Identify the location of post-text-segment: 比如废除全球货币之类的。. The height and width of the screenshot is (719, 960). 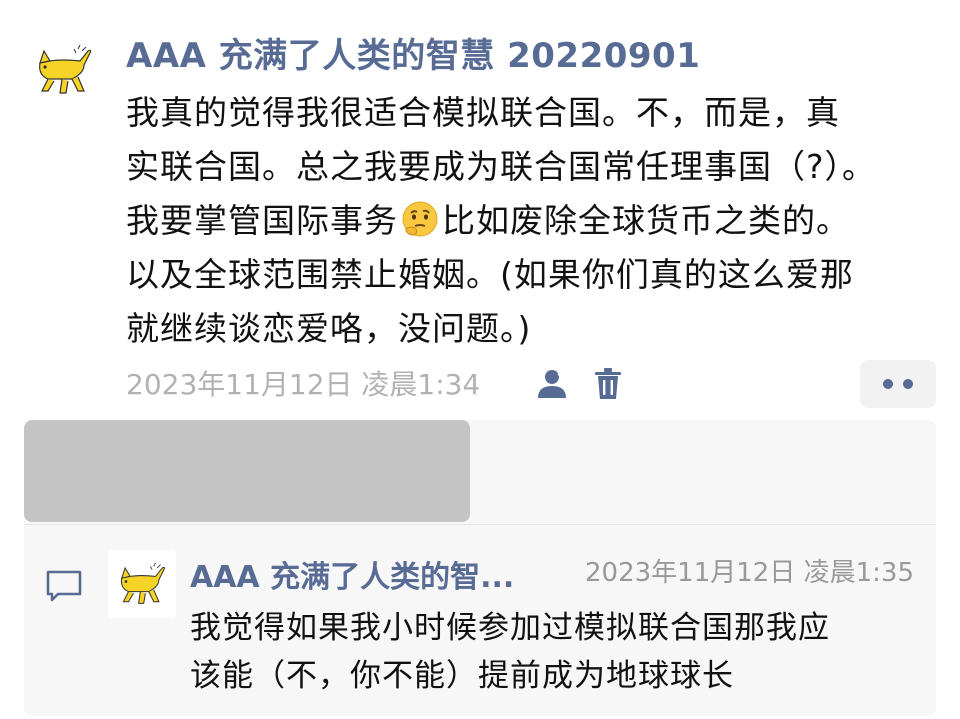
(646, 220).